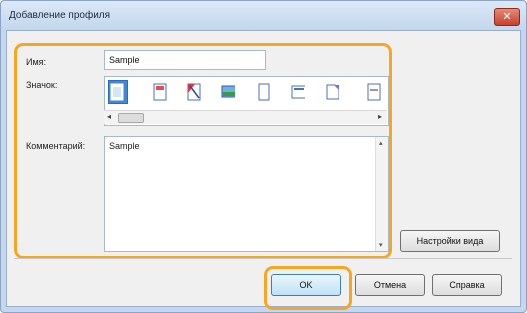  What do you see at coordinates (263, 16) in the screenshot?
I see `title-bar: Добавление профиля ✕` at bounding box center [263, 16].